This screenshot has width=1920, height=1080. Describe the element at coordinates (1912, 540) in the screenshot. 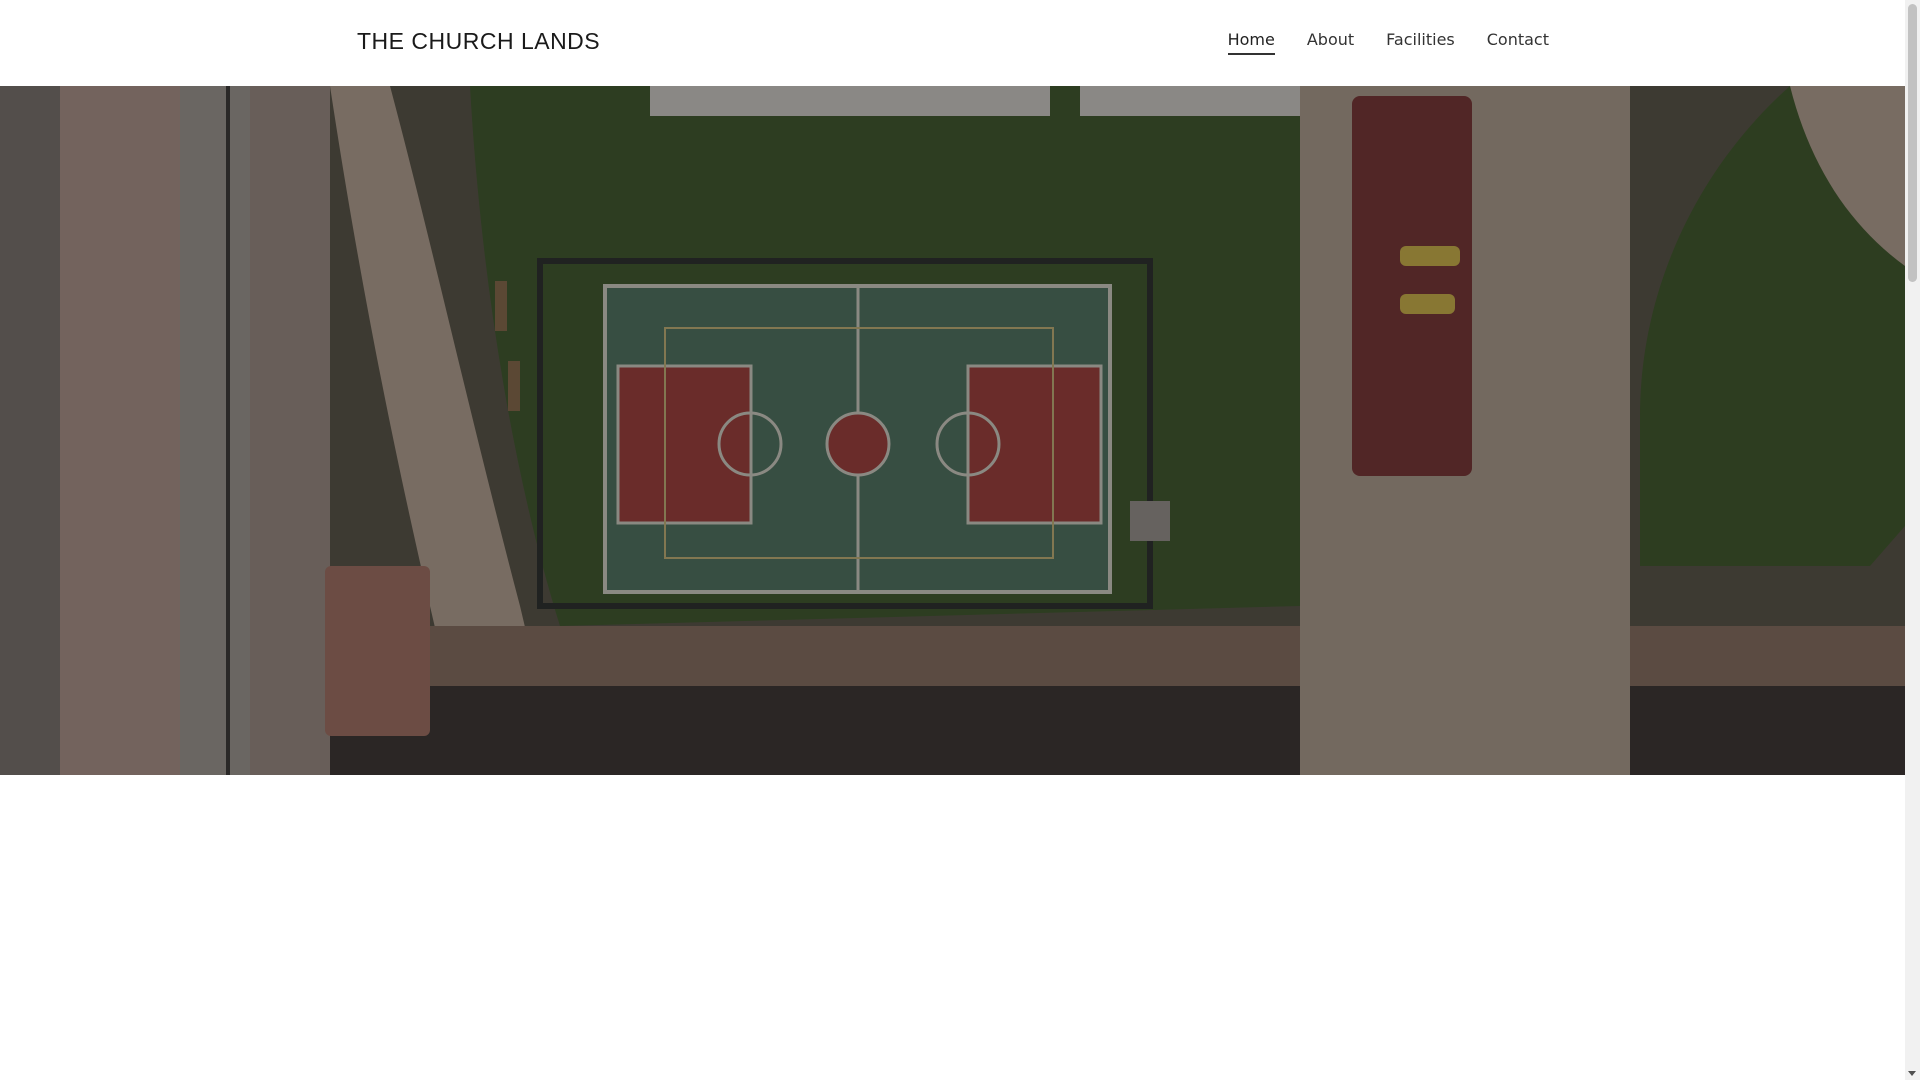

I see `vertical-scrollbar` at that location.